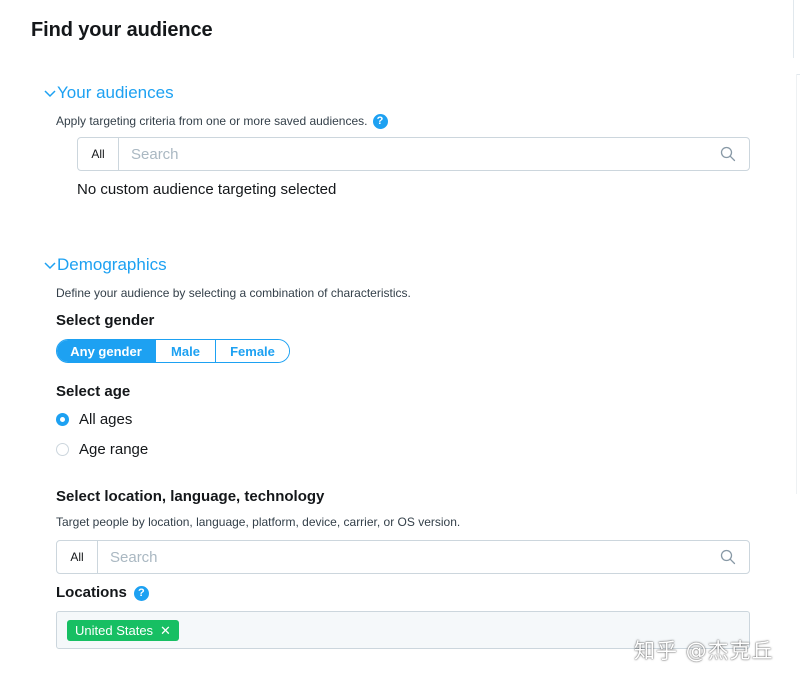  I want to click on panel-scroll-edge, so click(796, 284).